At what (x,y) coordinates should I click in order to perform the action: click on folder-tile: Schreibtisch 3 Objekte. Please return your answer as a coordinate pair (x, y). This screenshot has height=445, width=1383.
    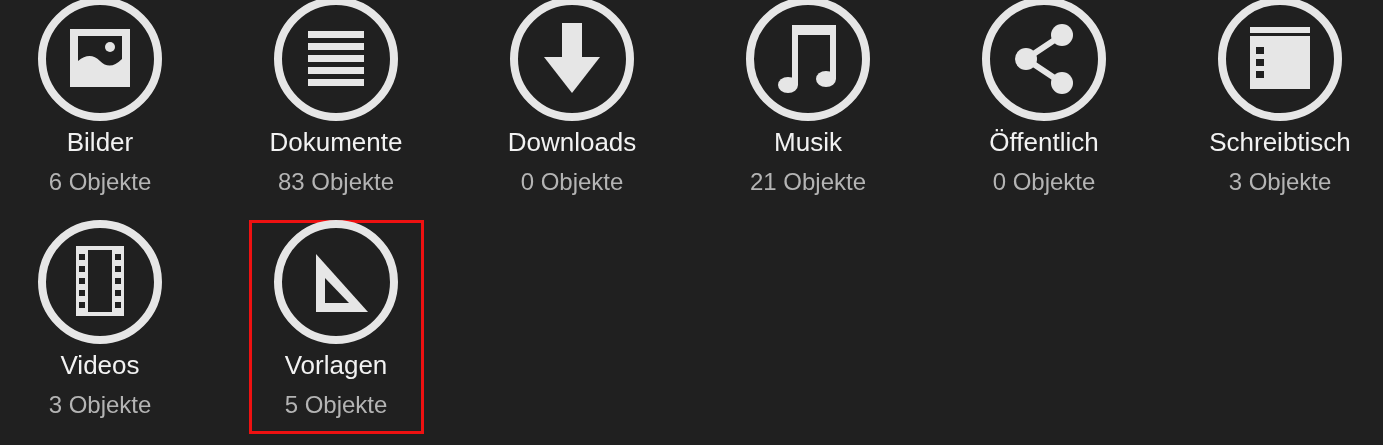
    Looking at the image, I should click on (1280, 105).